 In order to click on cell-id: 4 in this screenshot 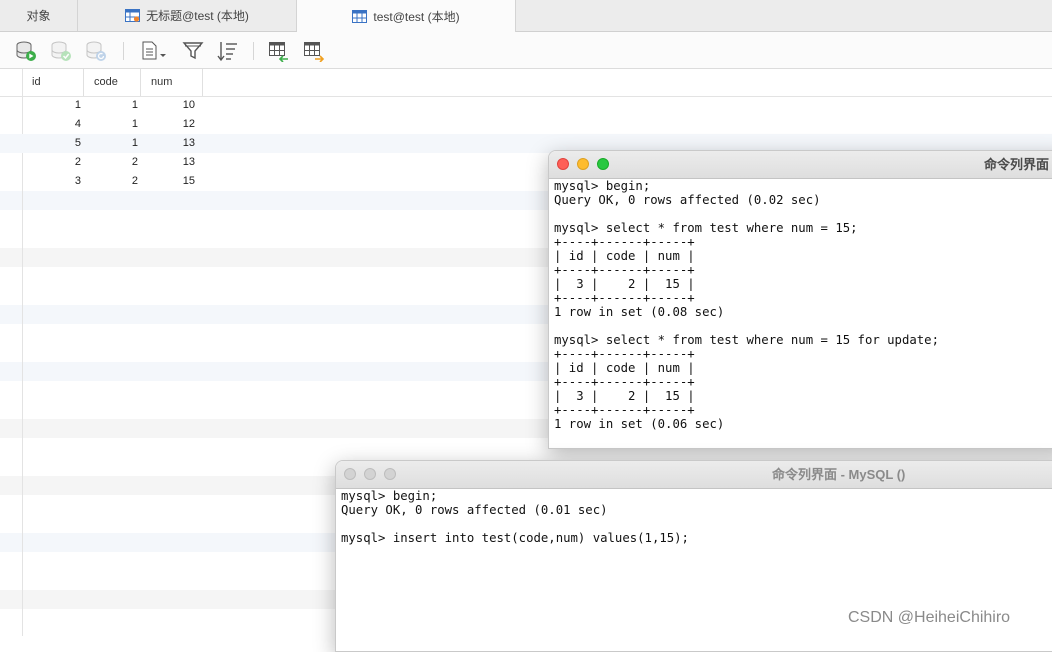, I will do `click(51, 124)`.